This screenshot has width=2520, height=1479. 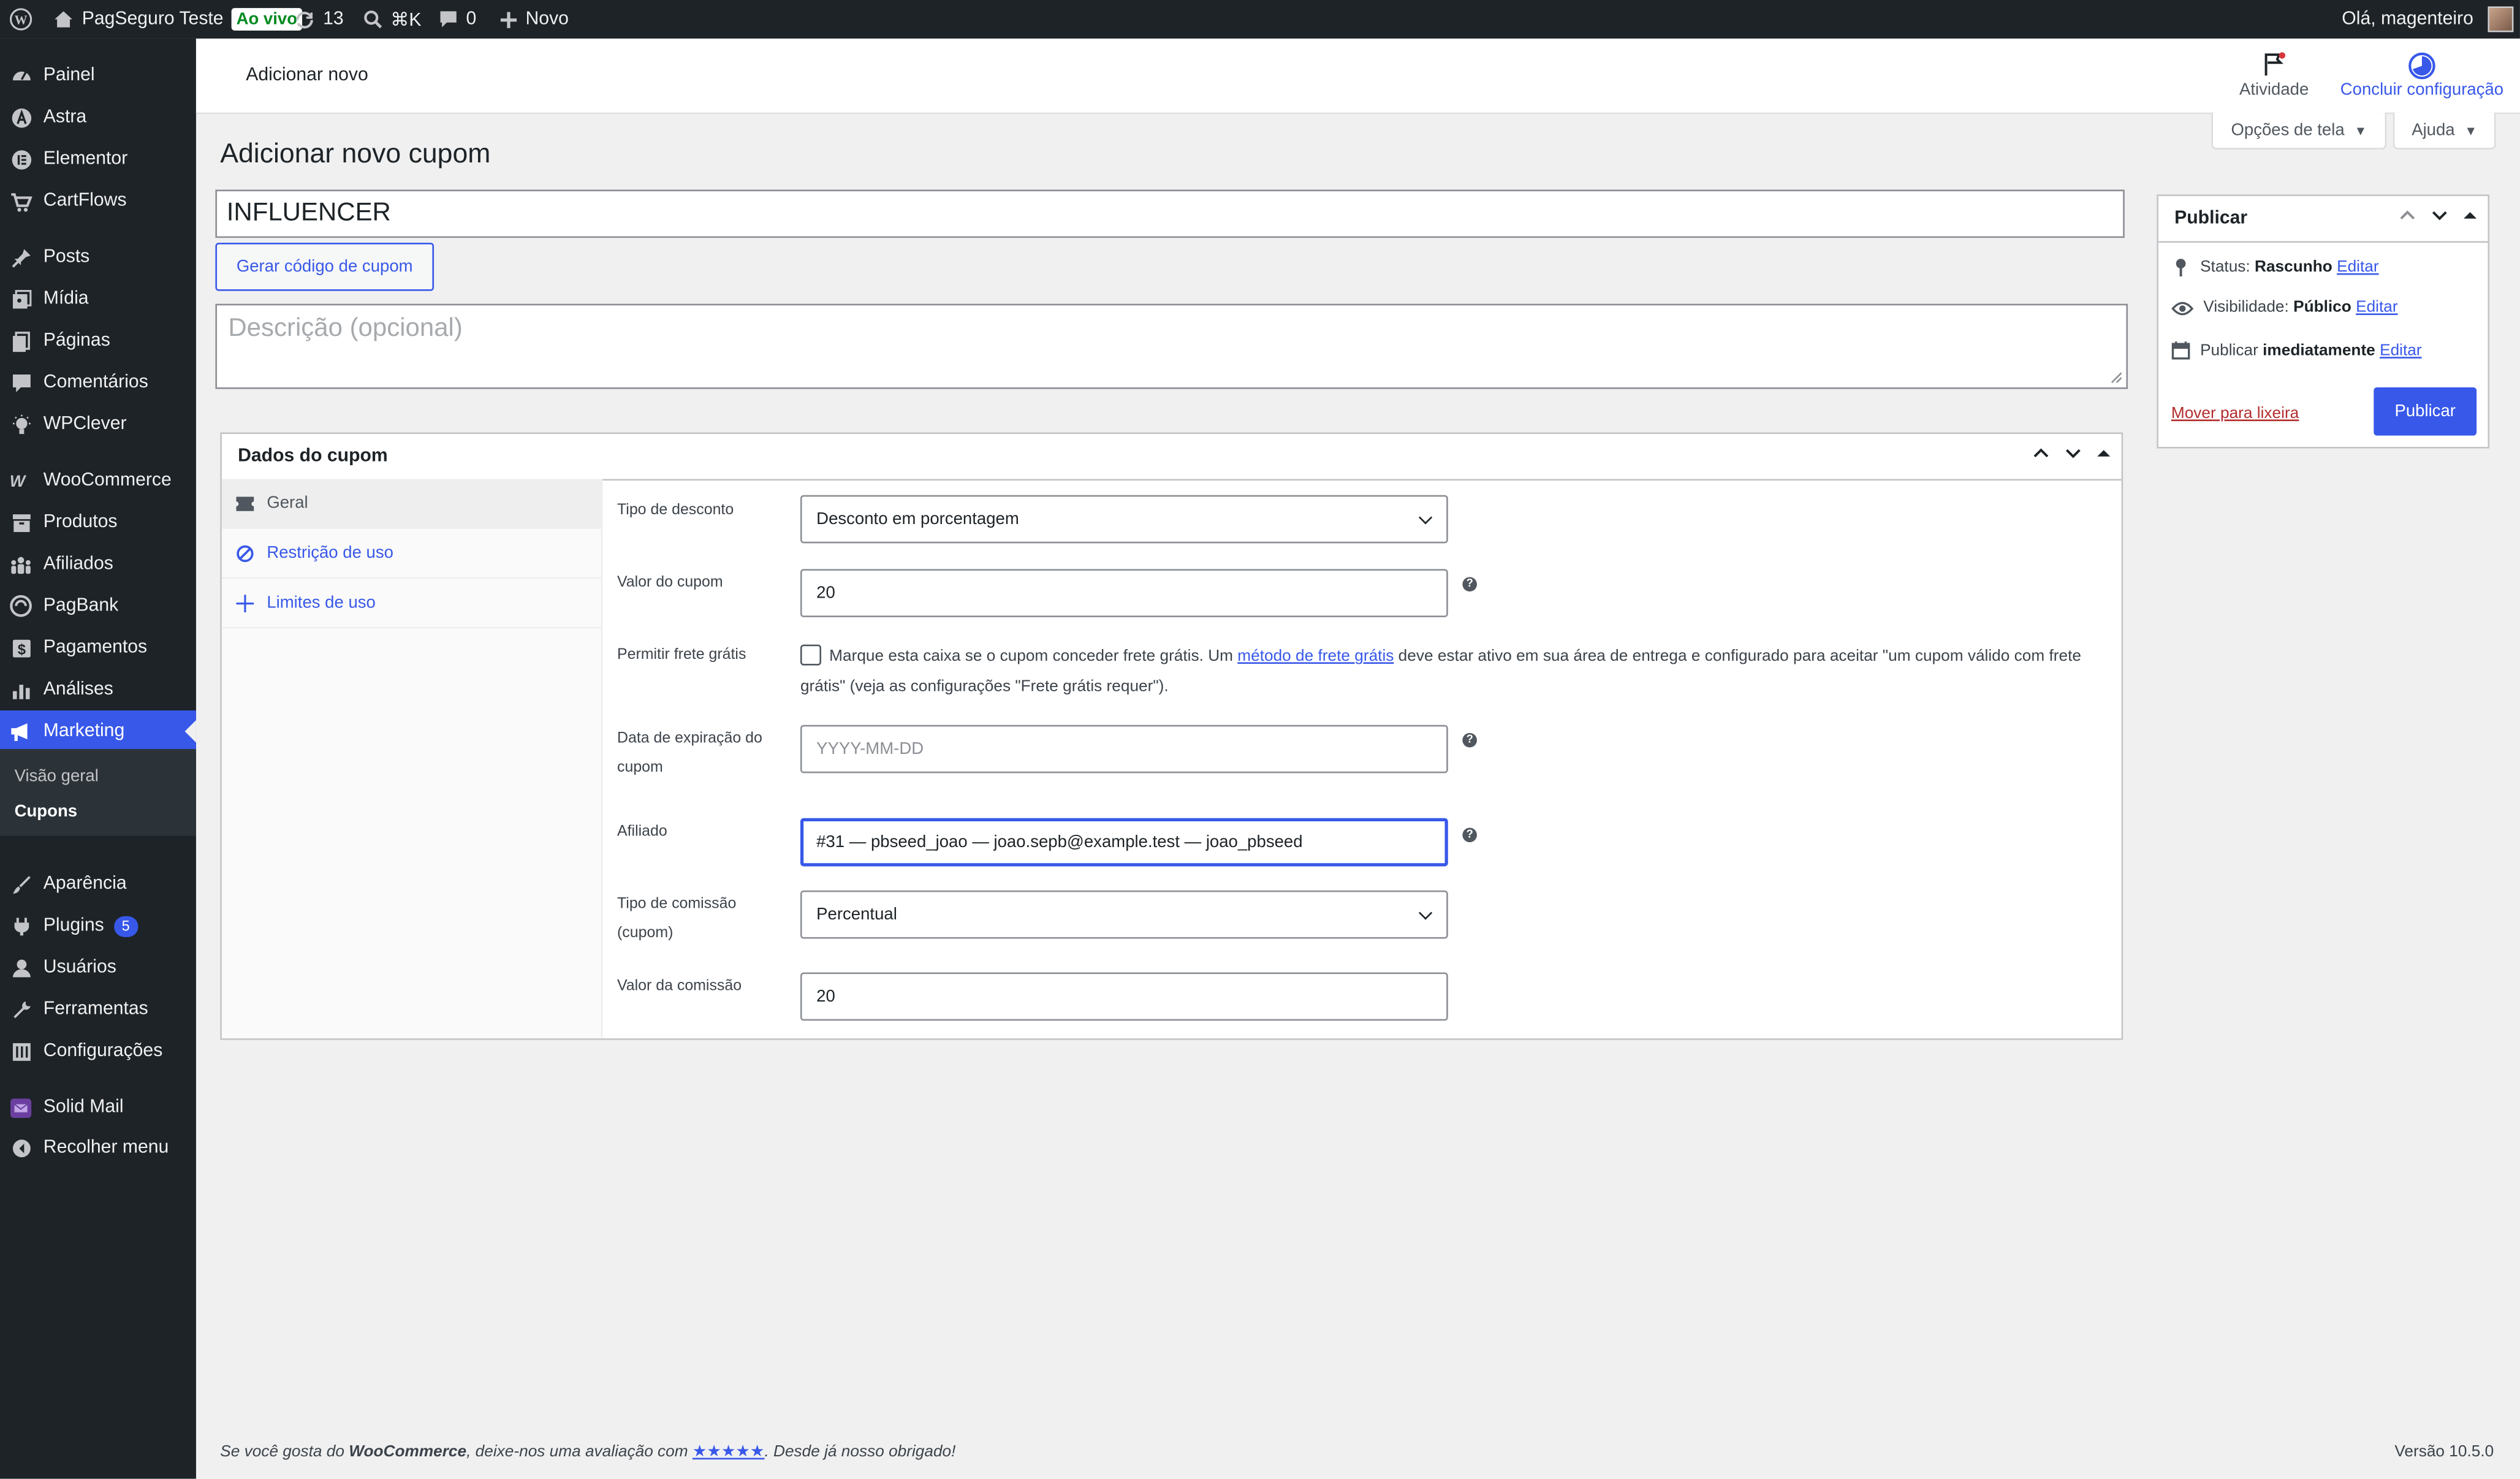 I want to click on sidebar-item-astra: Astra, so click(x=98, y=117).